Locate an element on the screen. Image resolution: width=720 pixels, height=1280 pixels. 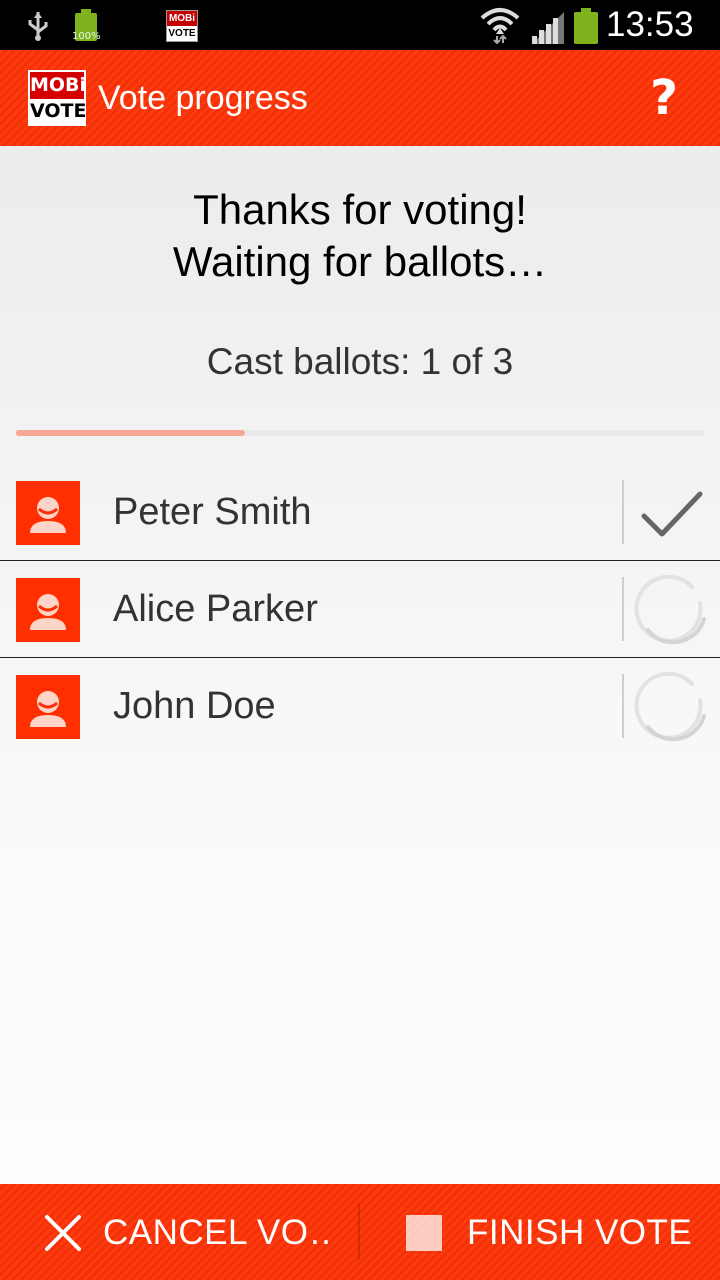
battery-full-icon: 100% is located at coordinates (86, 26).